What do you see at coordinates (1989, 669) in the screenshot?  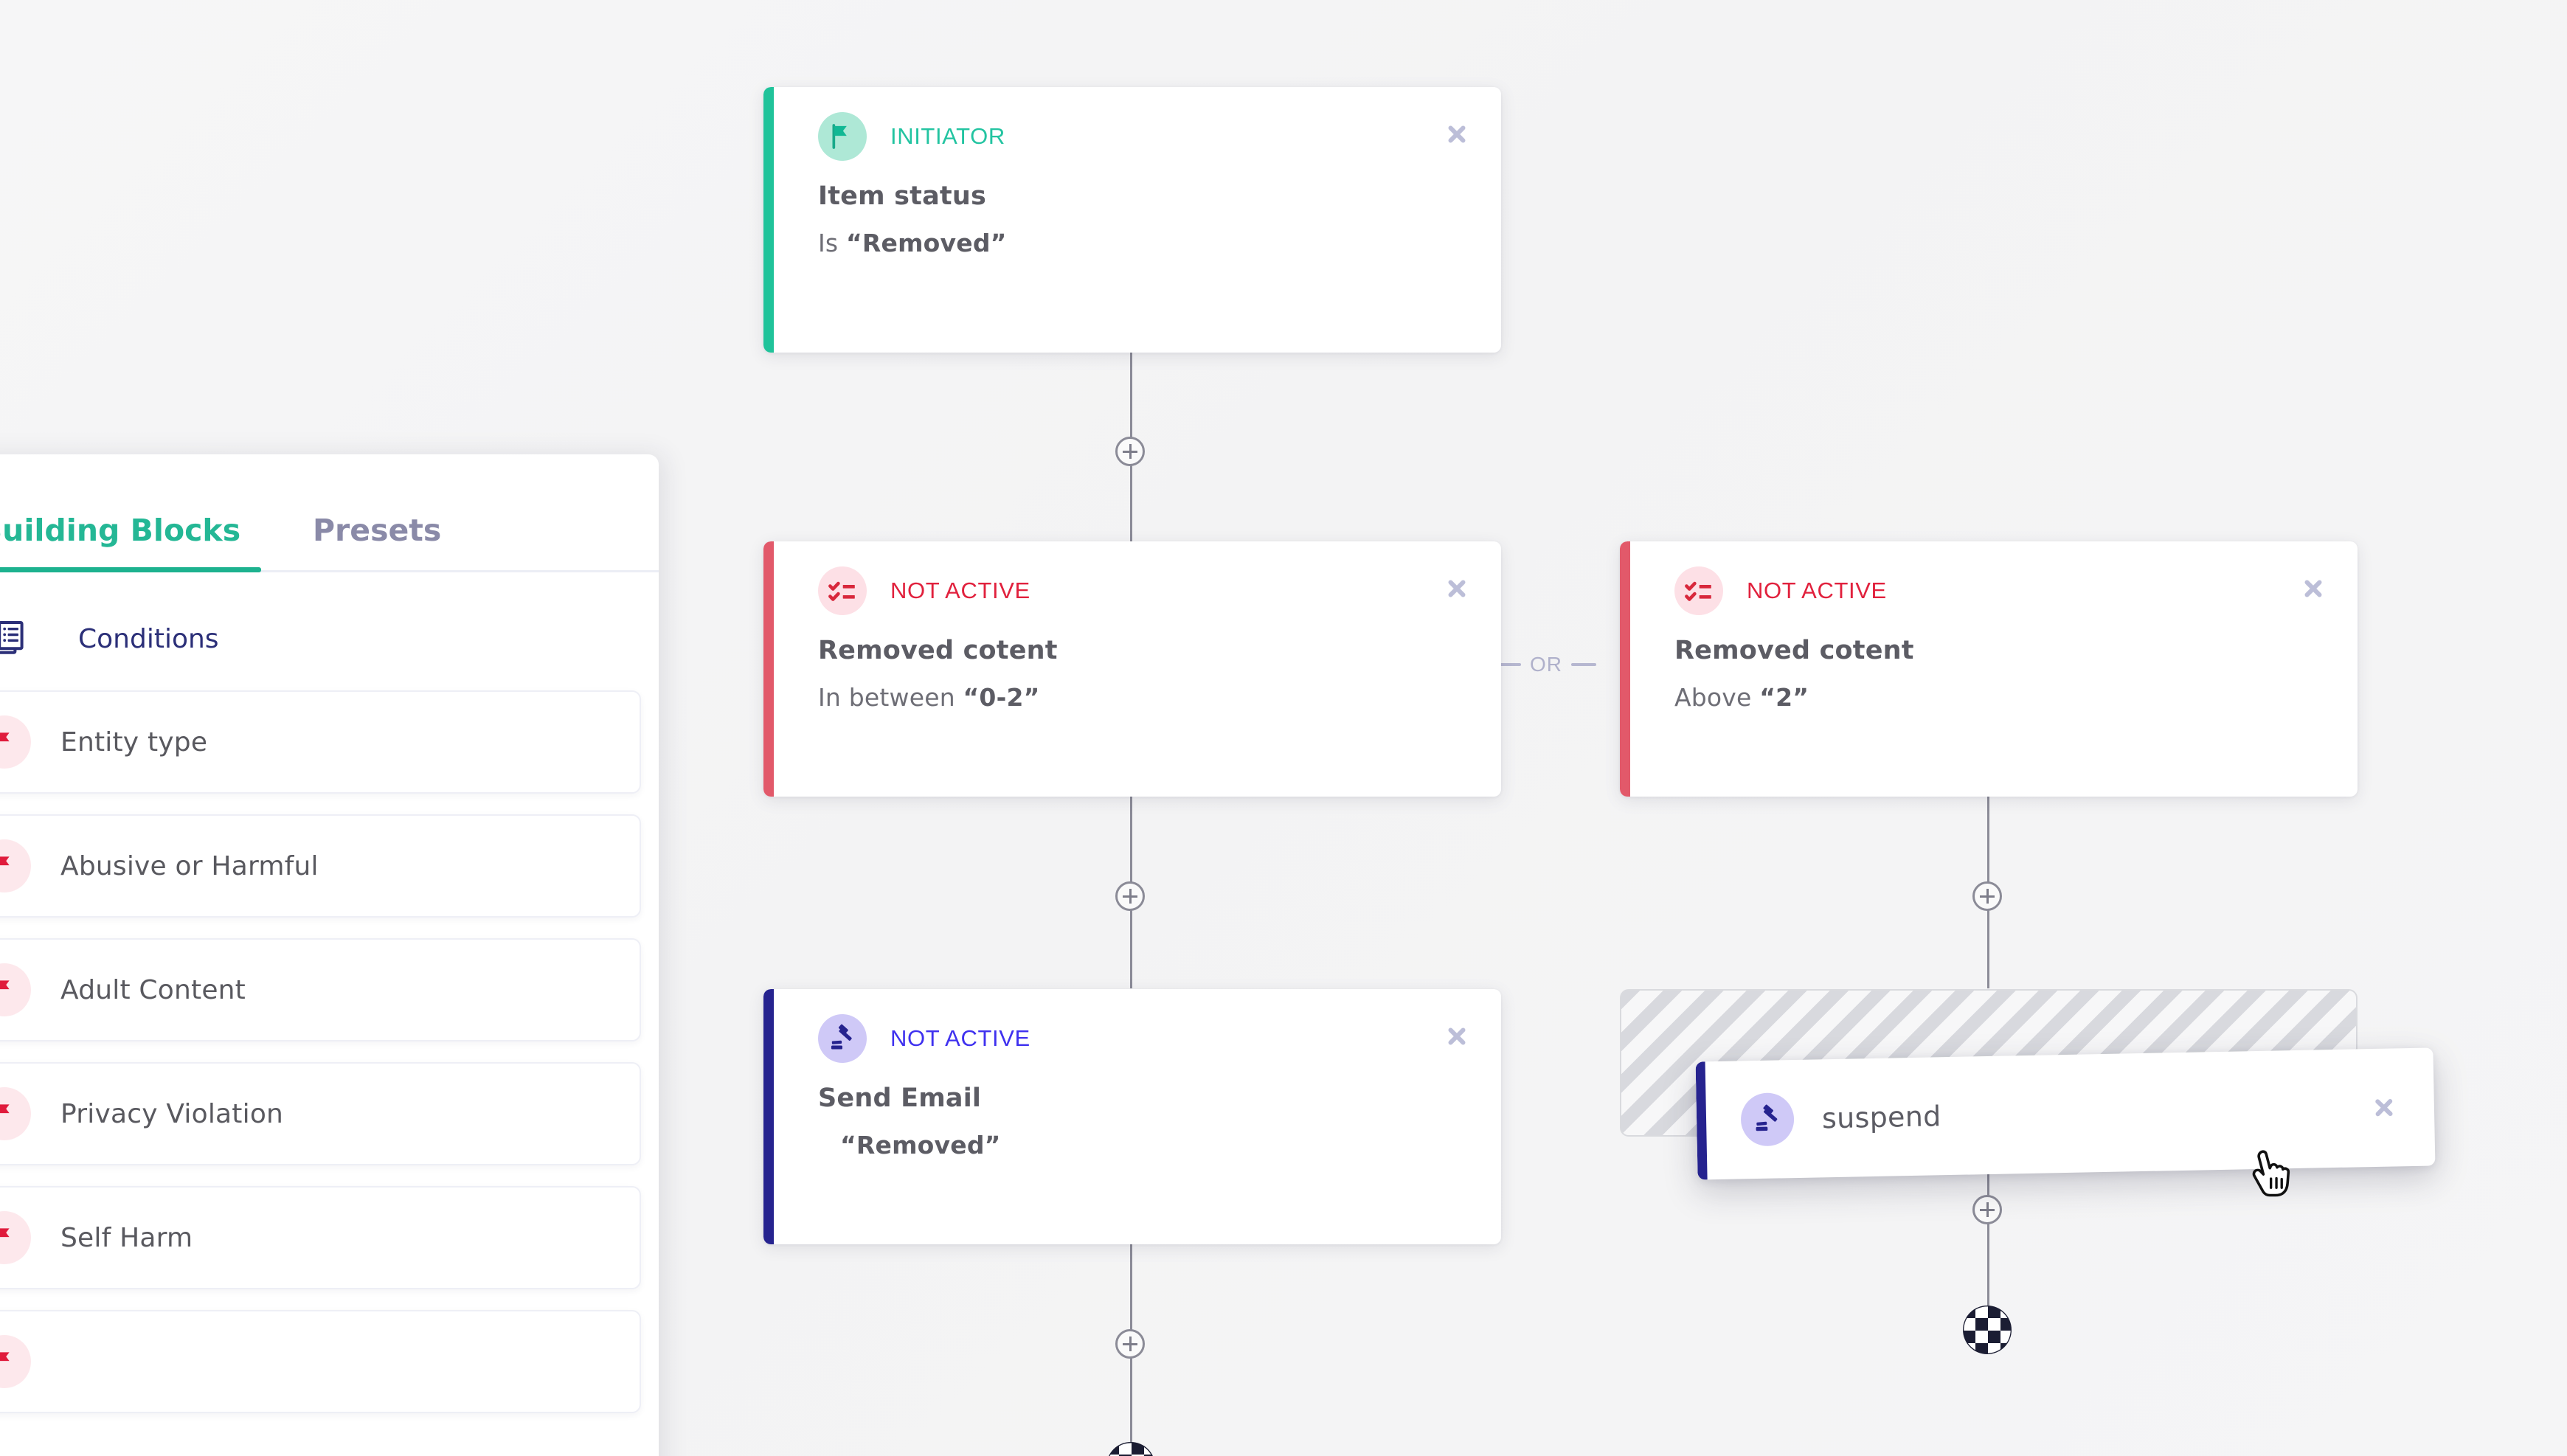 I see `flow-card-condition-right: NOT ACTIVE Removed cotent Above “2”` at bounding box center [1989, 669].